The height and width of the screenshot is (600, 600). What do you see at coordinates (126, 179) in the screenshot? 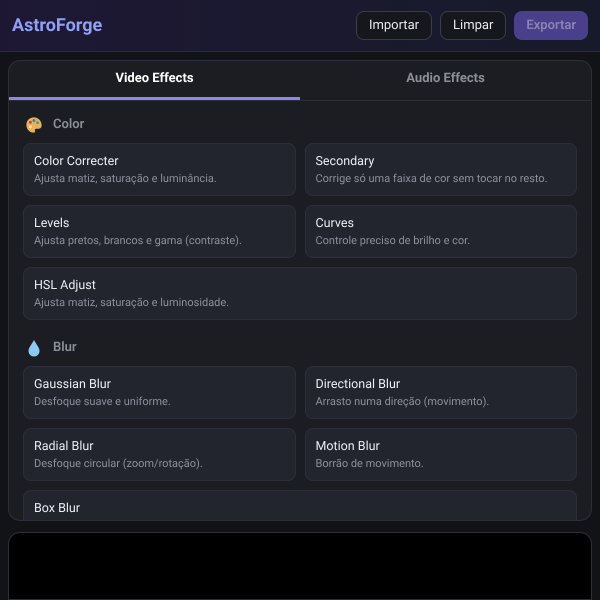
I see `effect-description: Ajusta matiz, saturação e luminância.` at bounding box center [126, 179].